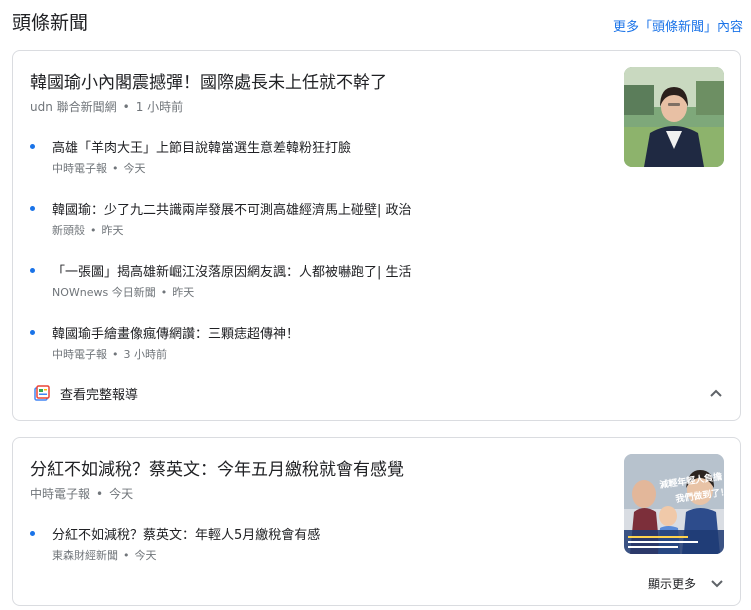  I want to click on related-story-meta: 中時電子報 • 3 小時前, so click(110, 354).